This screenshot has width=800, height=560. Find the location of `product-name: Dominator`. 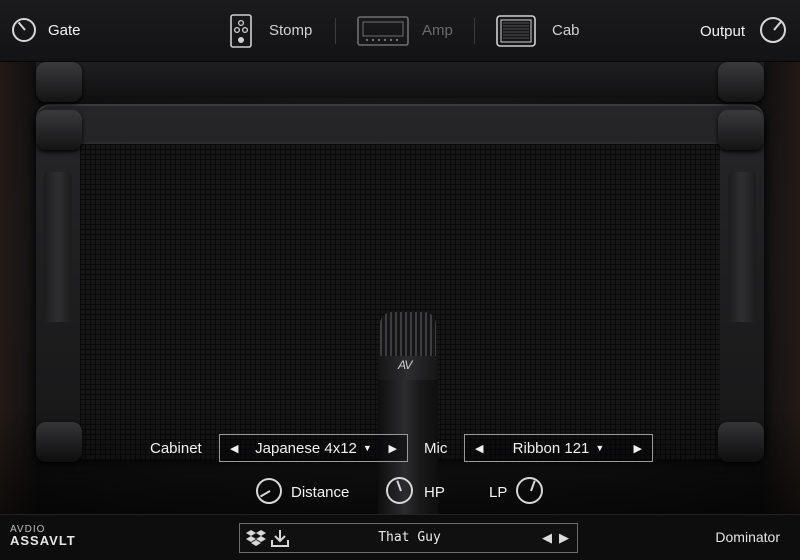

product-name: Dominator is located at coordinates (747, 537).